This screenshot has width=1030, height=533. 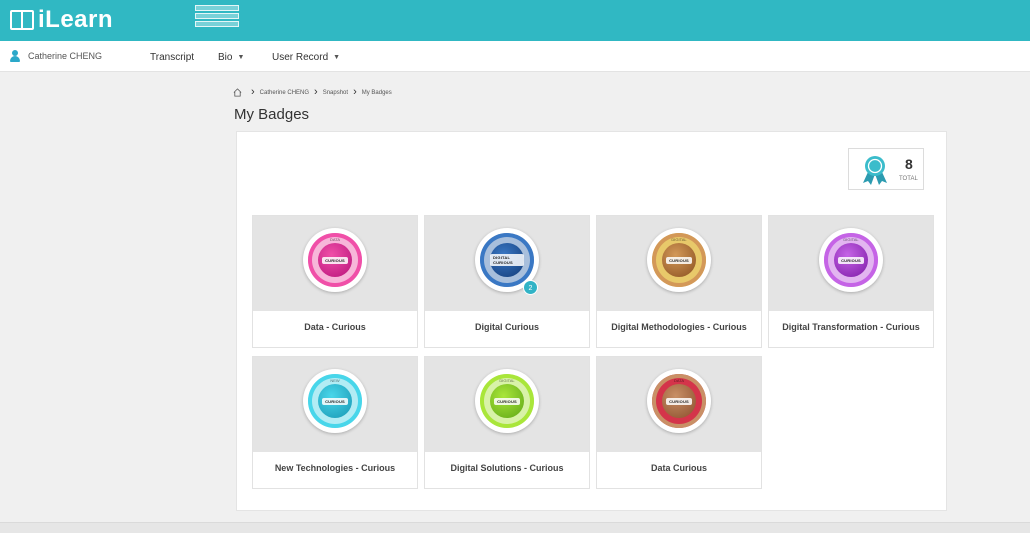 What do you see at coordinates (76, 19) in the screenshot?
I see `app-name: iLearn` at bounding box center [76, 19].